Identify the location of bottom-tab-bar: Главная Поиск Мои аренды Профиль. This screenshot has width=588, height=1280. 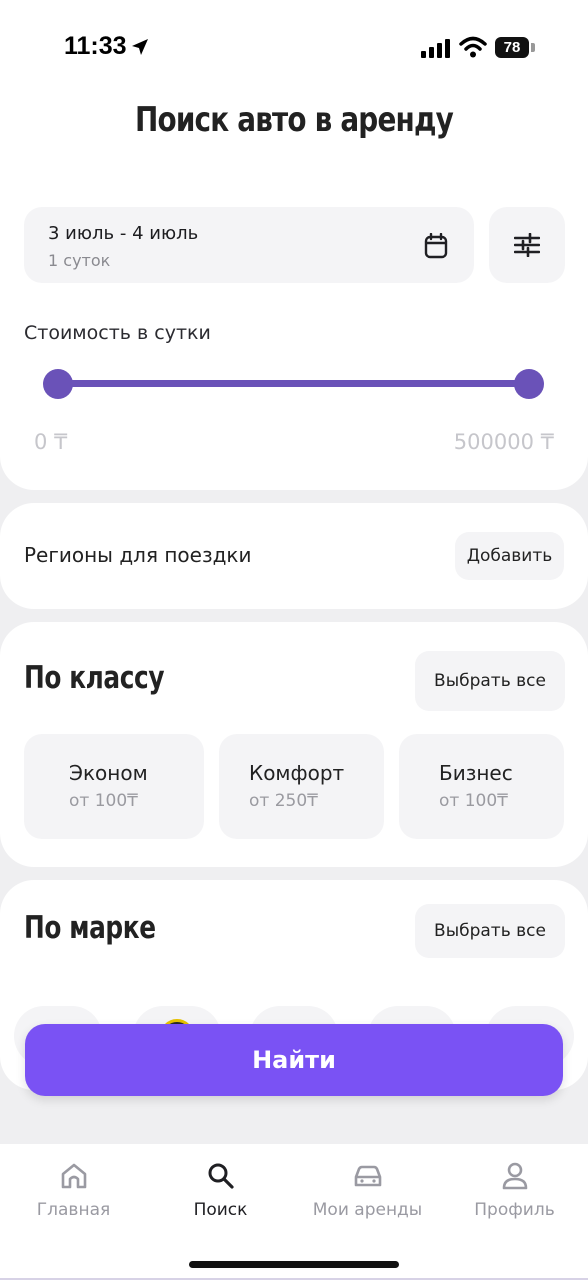
(294, 1212).